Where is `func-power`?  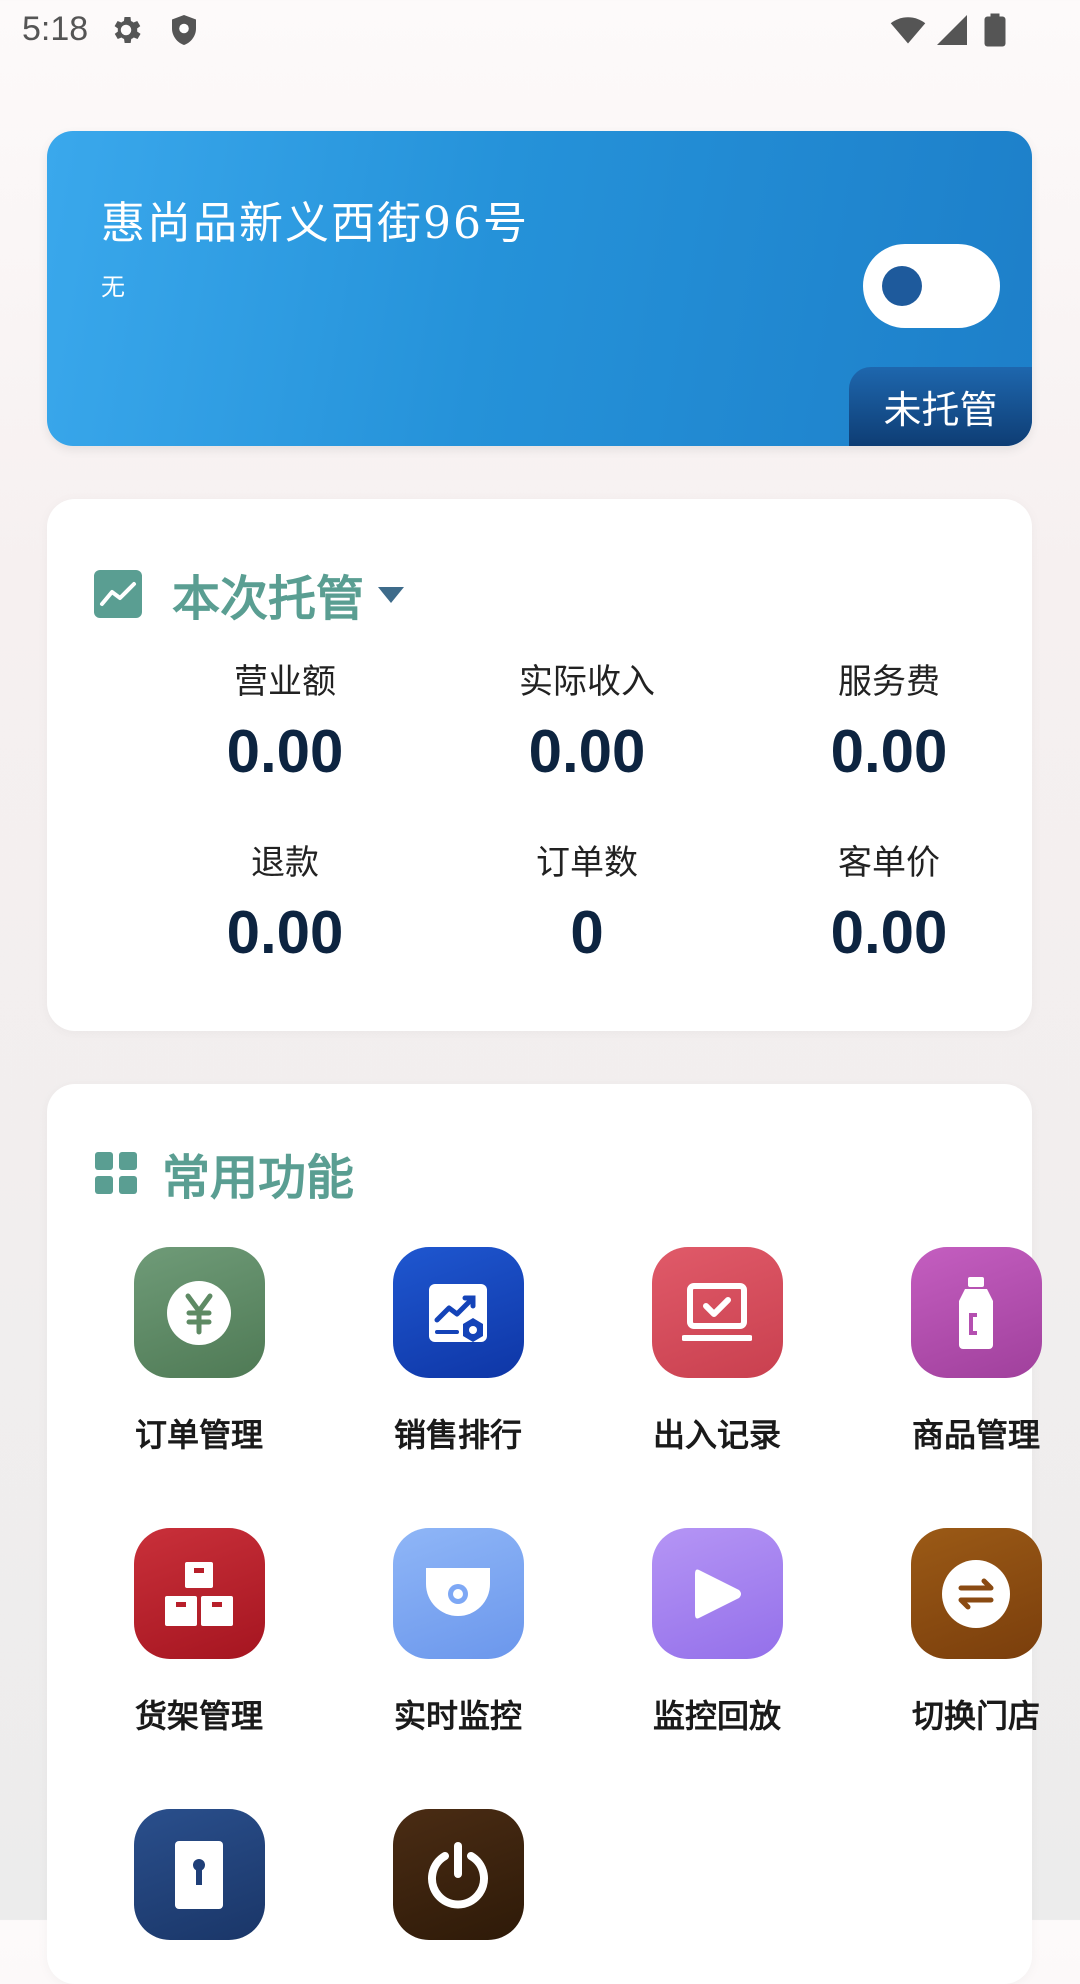 func-power is located at coordinates (458, 1890).